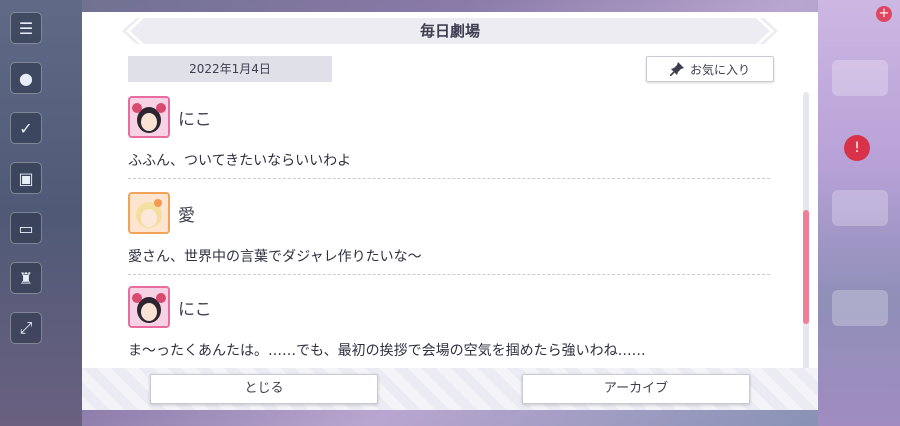 This screenshot has width=900, height=426. Describe the element at coordinates (719, 69) in the screenshot. I see `favorite-label: お気に入り` at that location.